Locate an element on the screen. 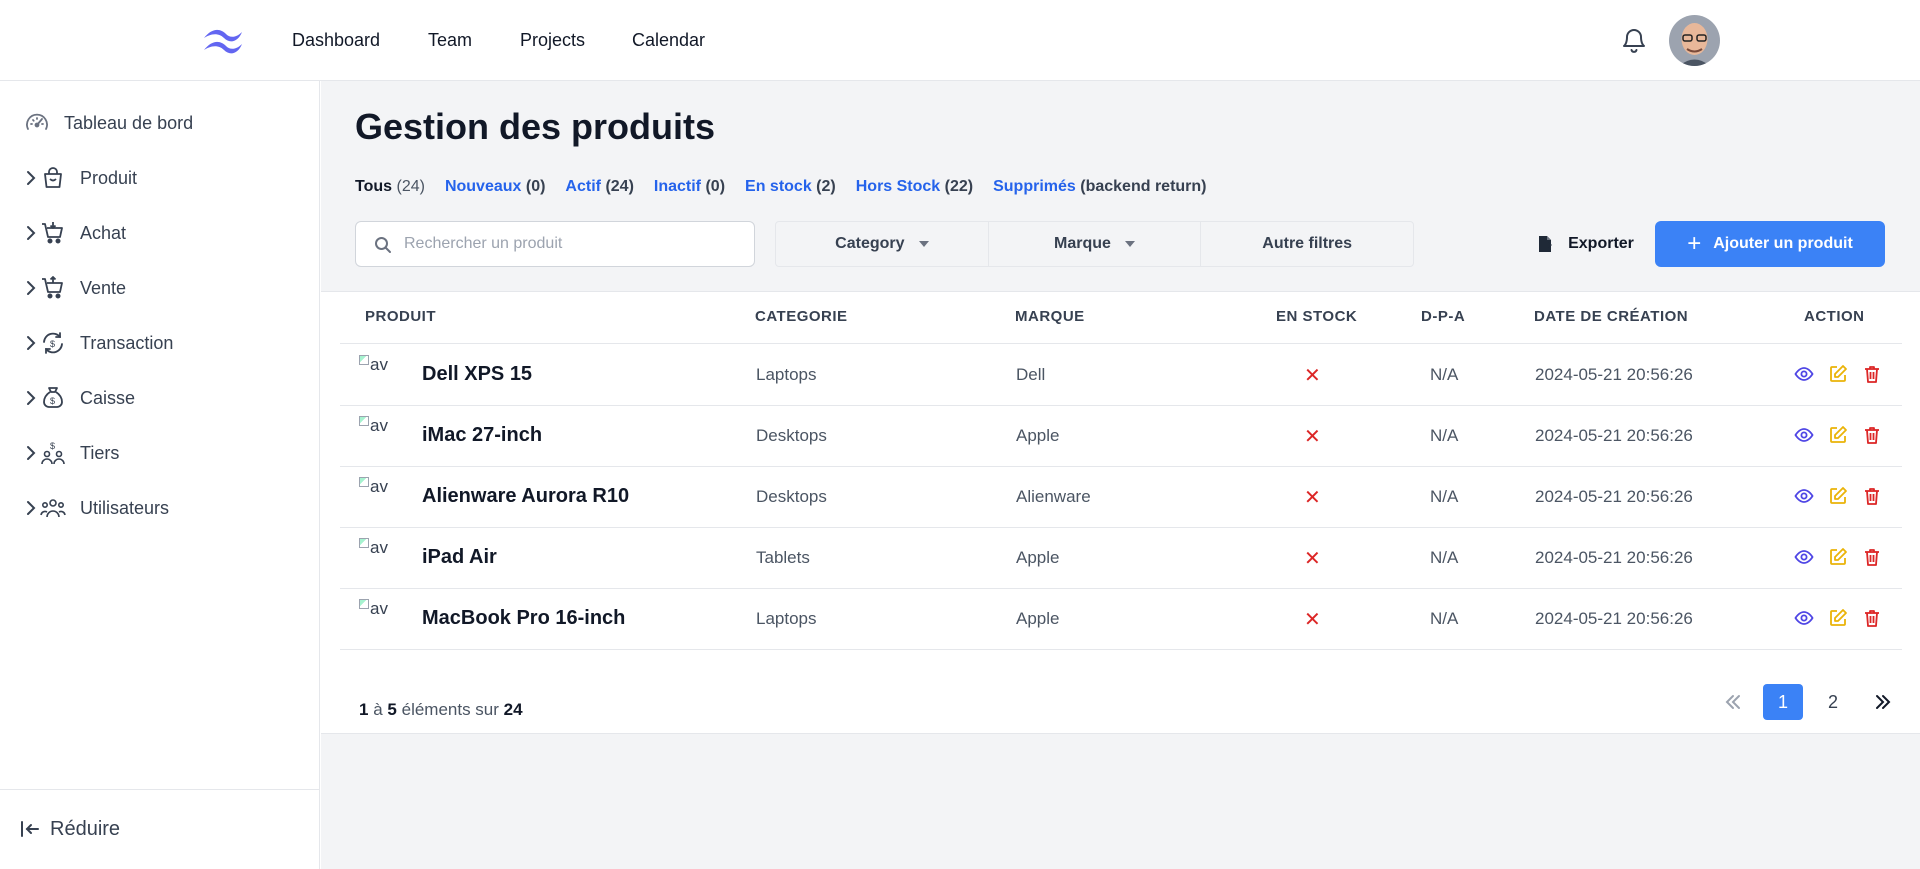 This screenshot has height=869, width=1920. pagination-info: 1 à 5 éléments sur 24 is located at coordinates (441, 709).